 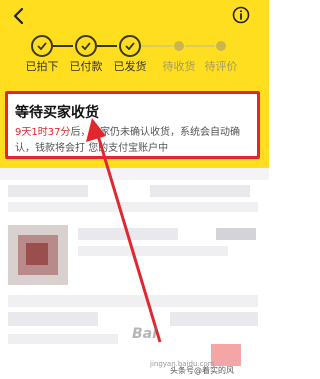 What do you see at coordinates (57, 113) in the screenshot?
I see `status-title: 等待买家收货` at bounding box center [57, 113].